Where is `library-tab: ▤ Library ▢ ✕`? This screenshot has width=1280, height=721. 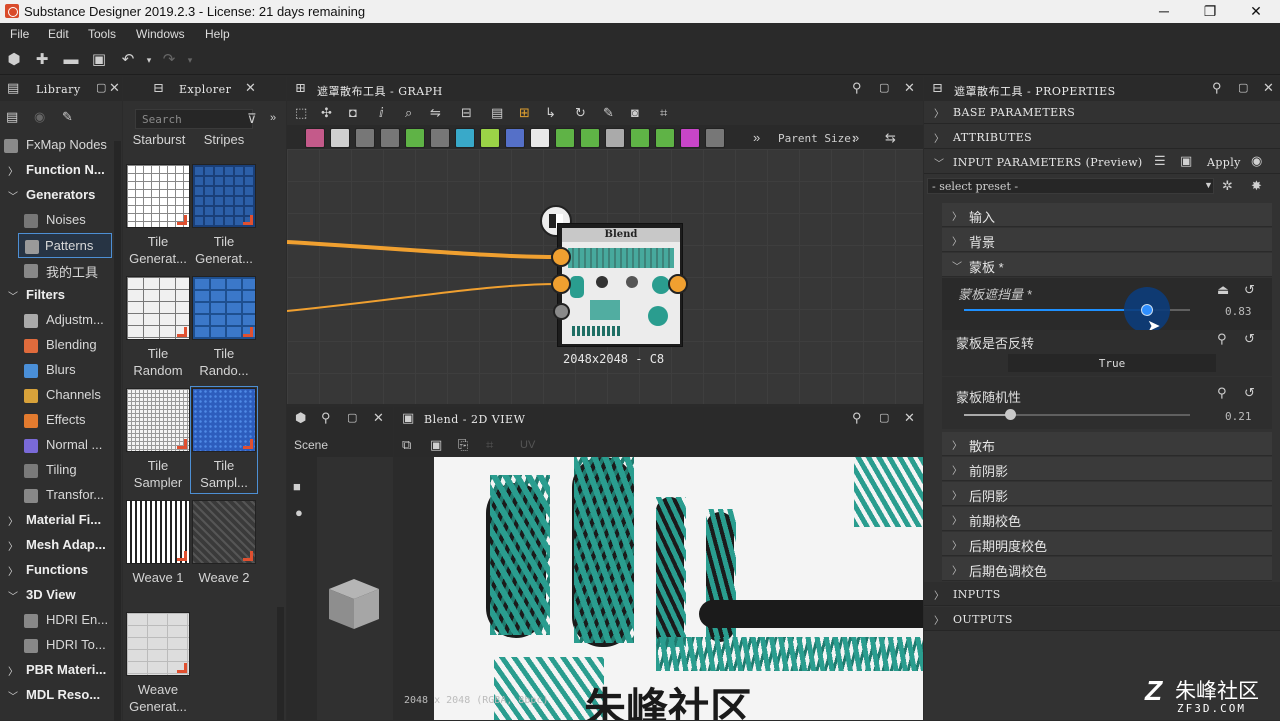 library-tab: ▤ Library ▢ ✕ is located at coordinates (61, 89).